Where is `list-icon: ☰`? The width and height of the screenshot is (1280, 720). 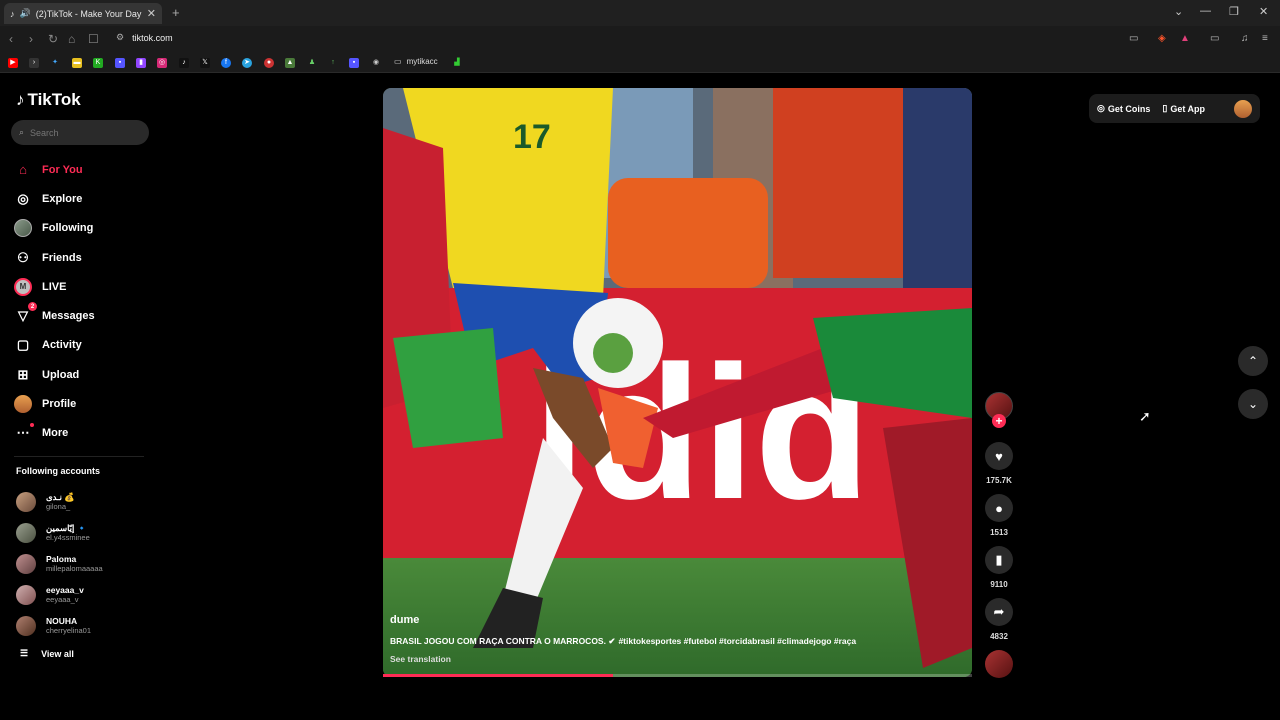
list-icon: ☰ is located at coordinates (24, 653).